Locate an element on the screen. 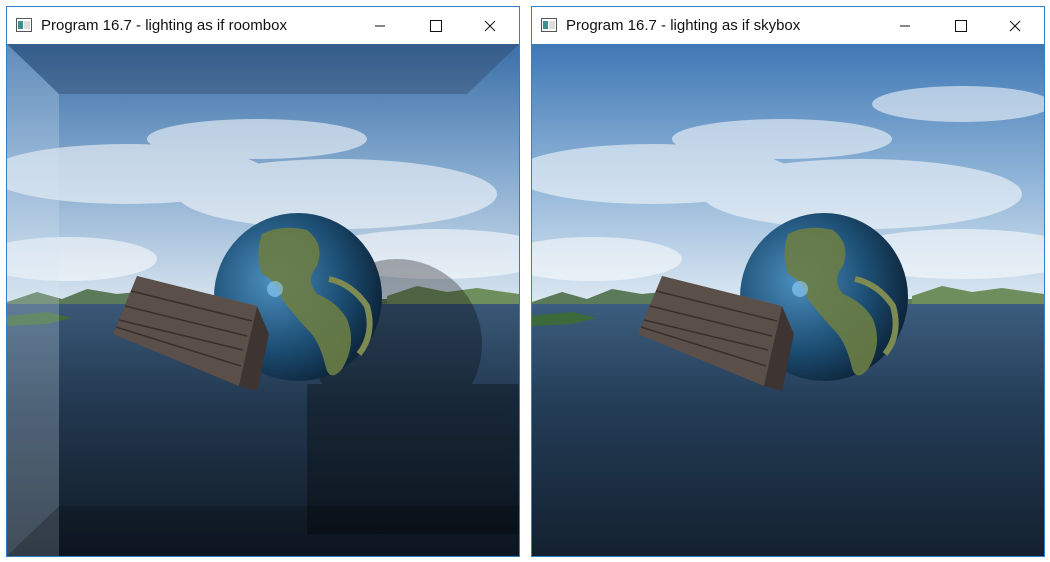 The image size is (1050, 562). title-bar: Program 16.7 - lighting as if skybox is located at coordinates (788, 25).